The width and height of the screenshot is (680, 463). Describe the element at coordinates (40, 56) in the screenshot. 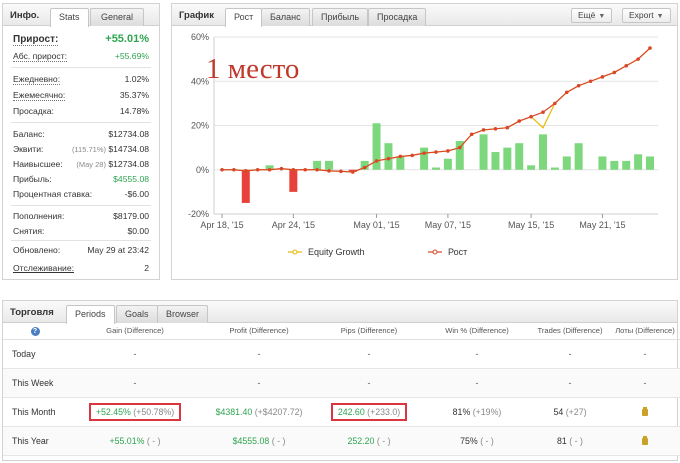

I see `abs-gain-label: Абс. прирост:` at that location.